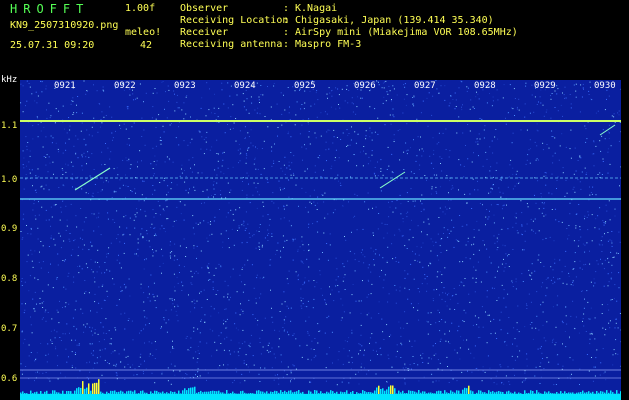  I want to click on antenna-colon: :, so click(286, 44).